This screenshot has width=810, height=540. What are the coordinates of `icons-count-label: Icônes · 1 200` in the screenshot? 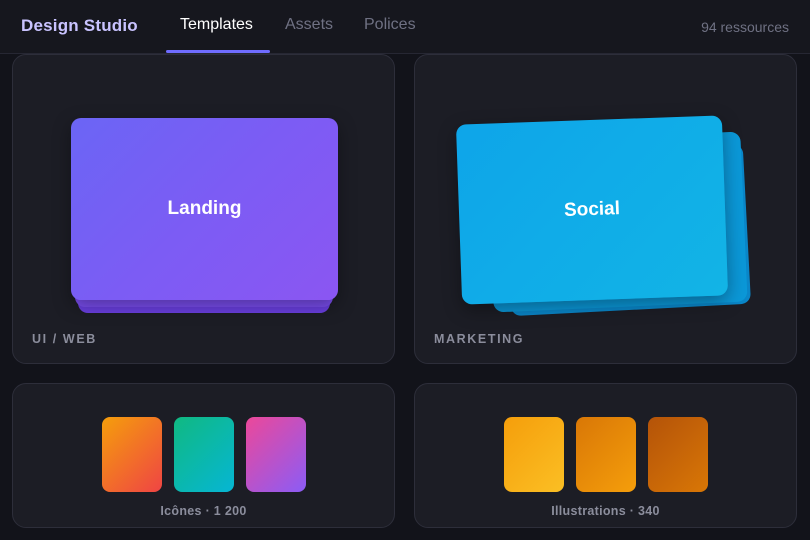 It's located at (203, 511).